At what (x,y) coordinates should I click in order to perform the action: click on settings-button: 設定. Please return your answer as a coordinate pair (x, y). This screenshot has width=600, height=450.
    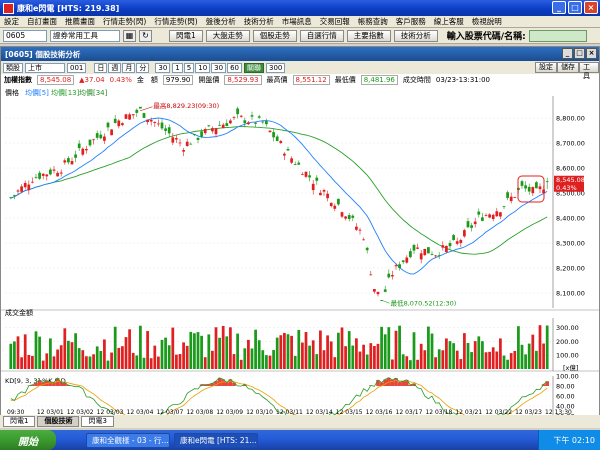
    Looking at the image, I should click on (546, 67).